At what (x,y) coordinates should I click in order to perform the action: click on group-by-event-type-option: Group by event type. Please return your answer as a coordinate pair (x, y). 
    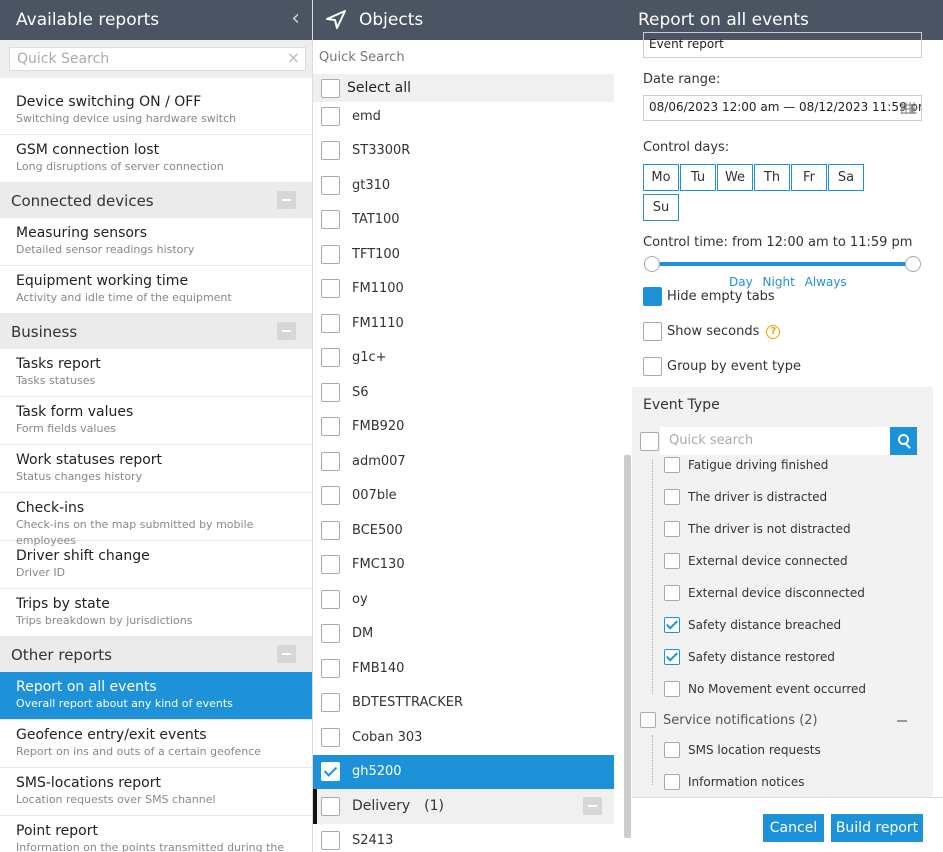
    Looking at the image, I should click on (722, 366).